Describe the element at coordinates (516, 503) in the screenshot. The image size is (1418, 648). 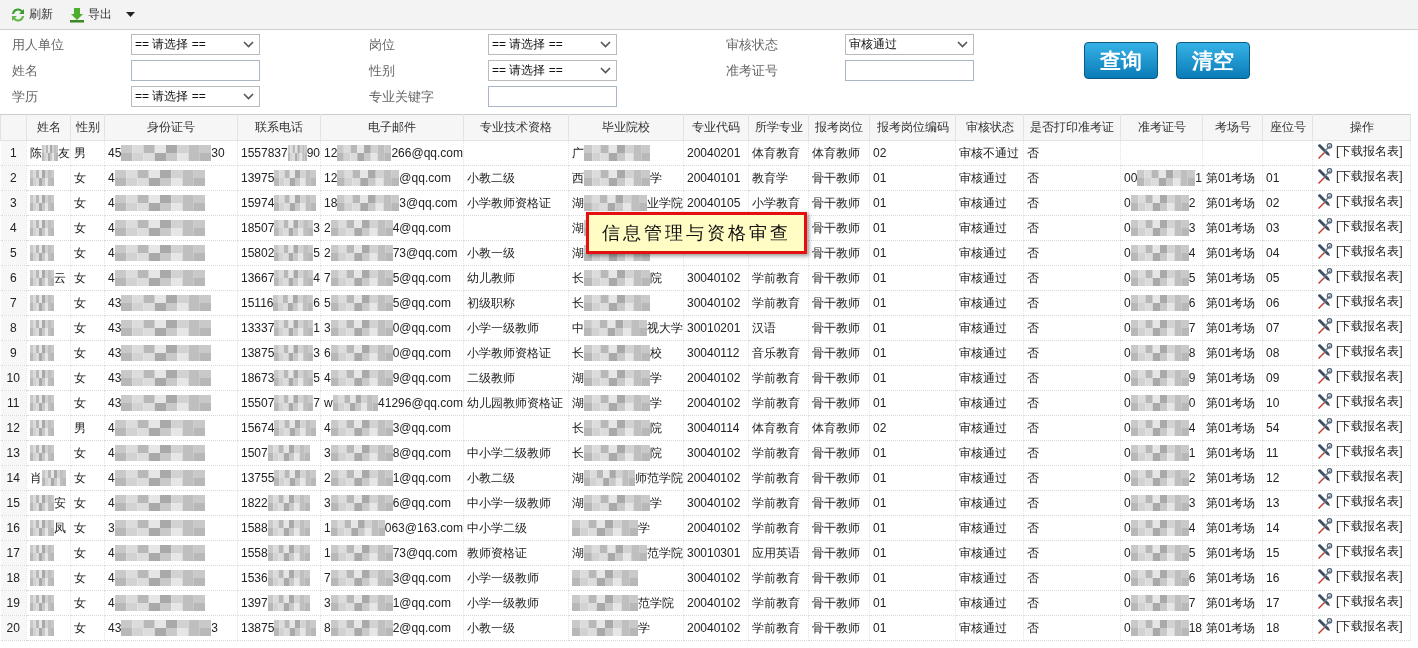
I see `table-cell: 中小学一级教师` at that location.